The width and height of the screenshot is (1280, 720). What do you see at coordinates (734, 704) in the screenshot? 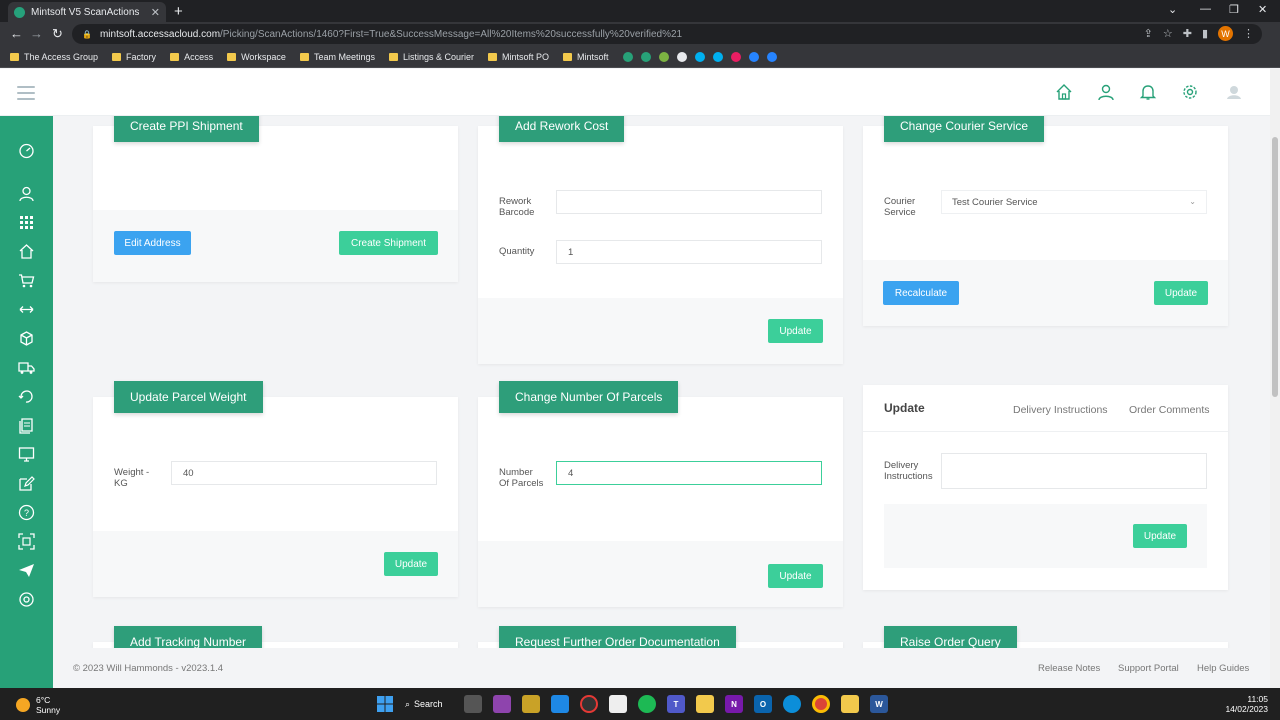
I see `onenote-icon: N` at bounding box center [734, 704].